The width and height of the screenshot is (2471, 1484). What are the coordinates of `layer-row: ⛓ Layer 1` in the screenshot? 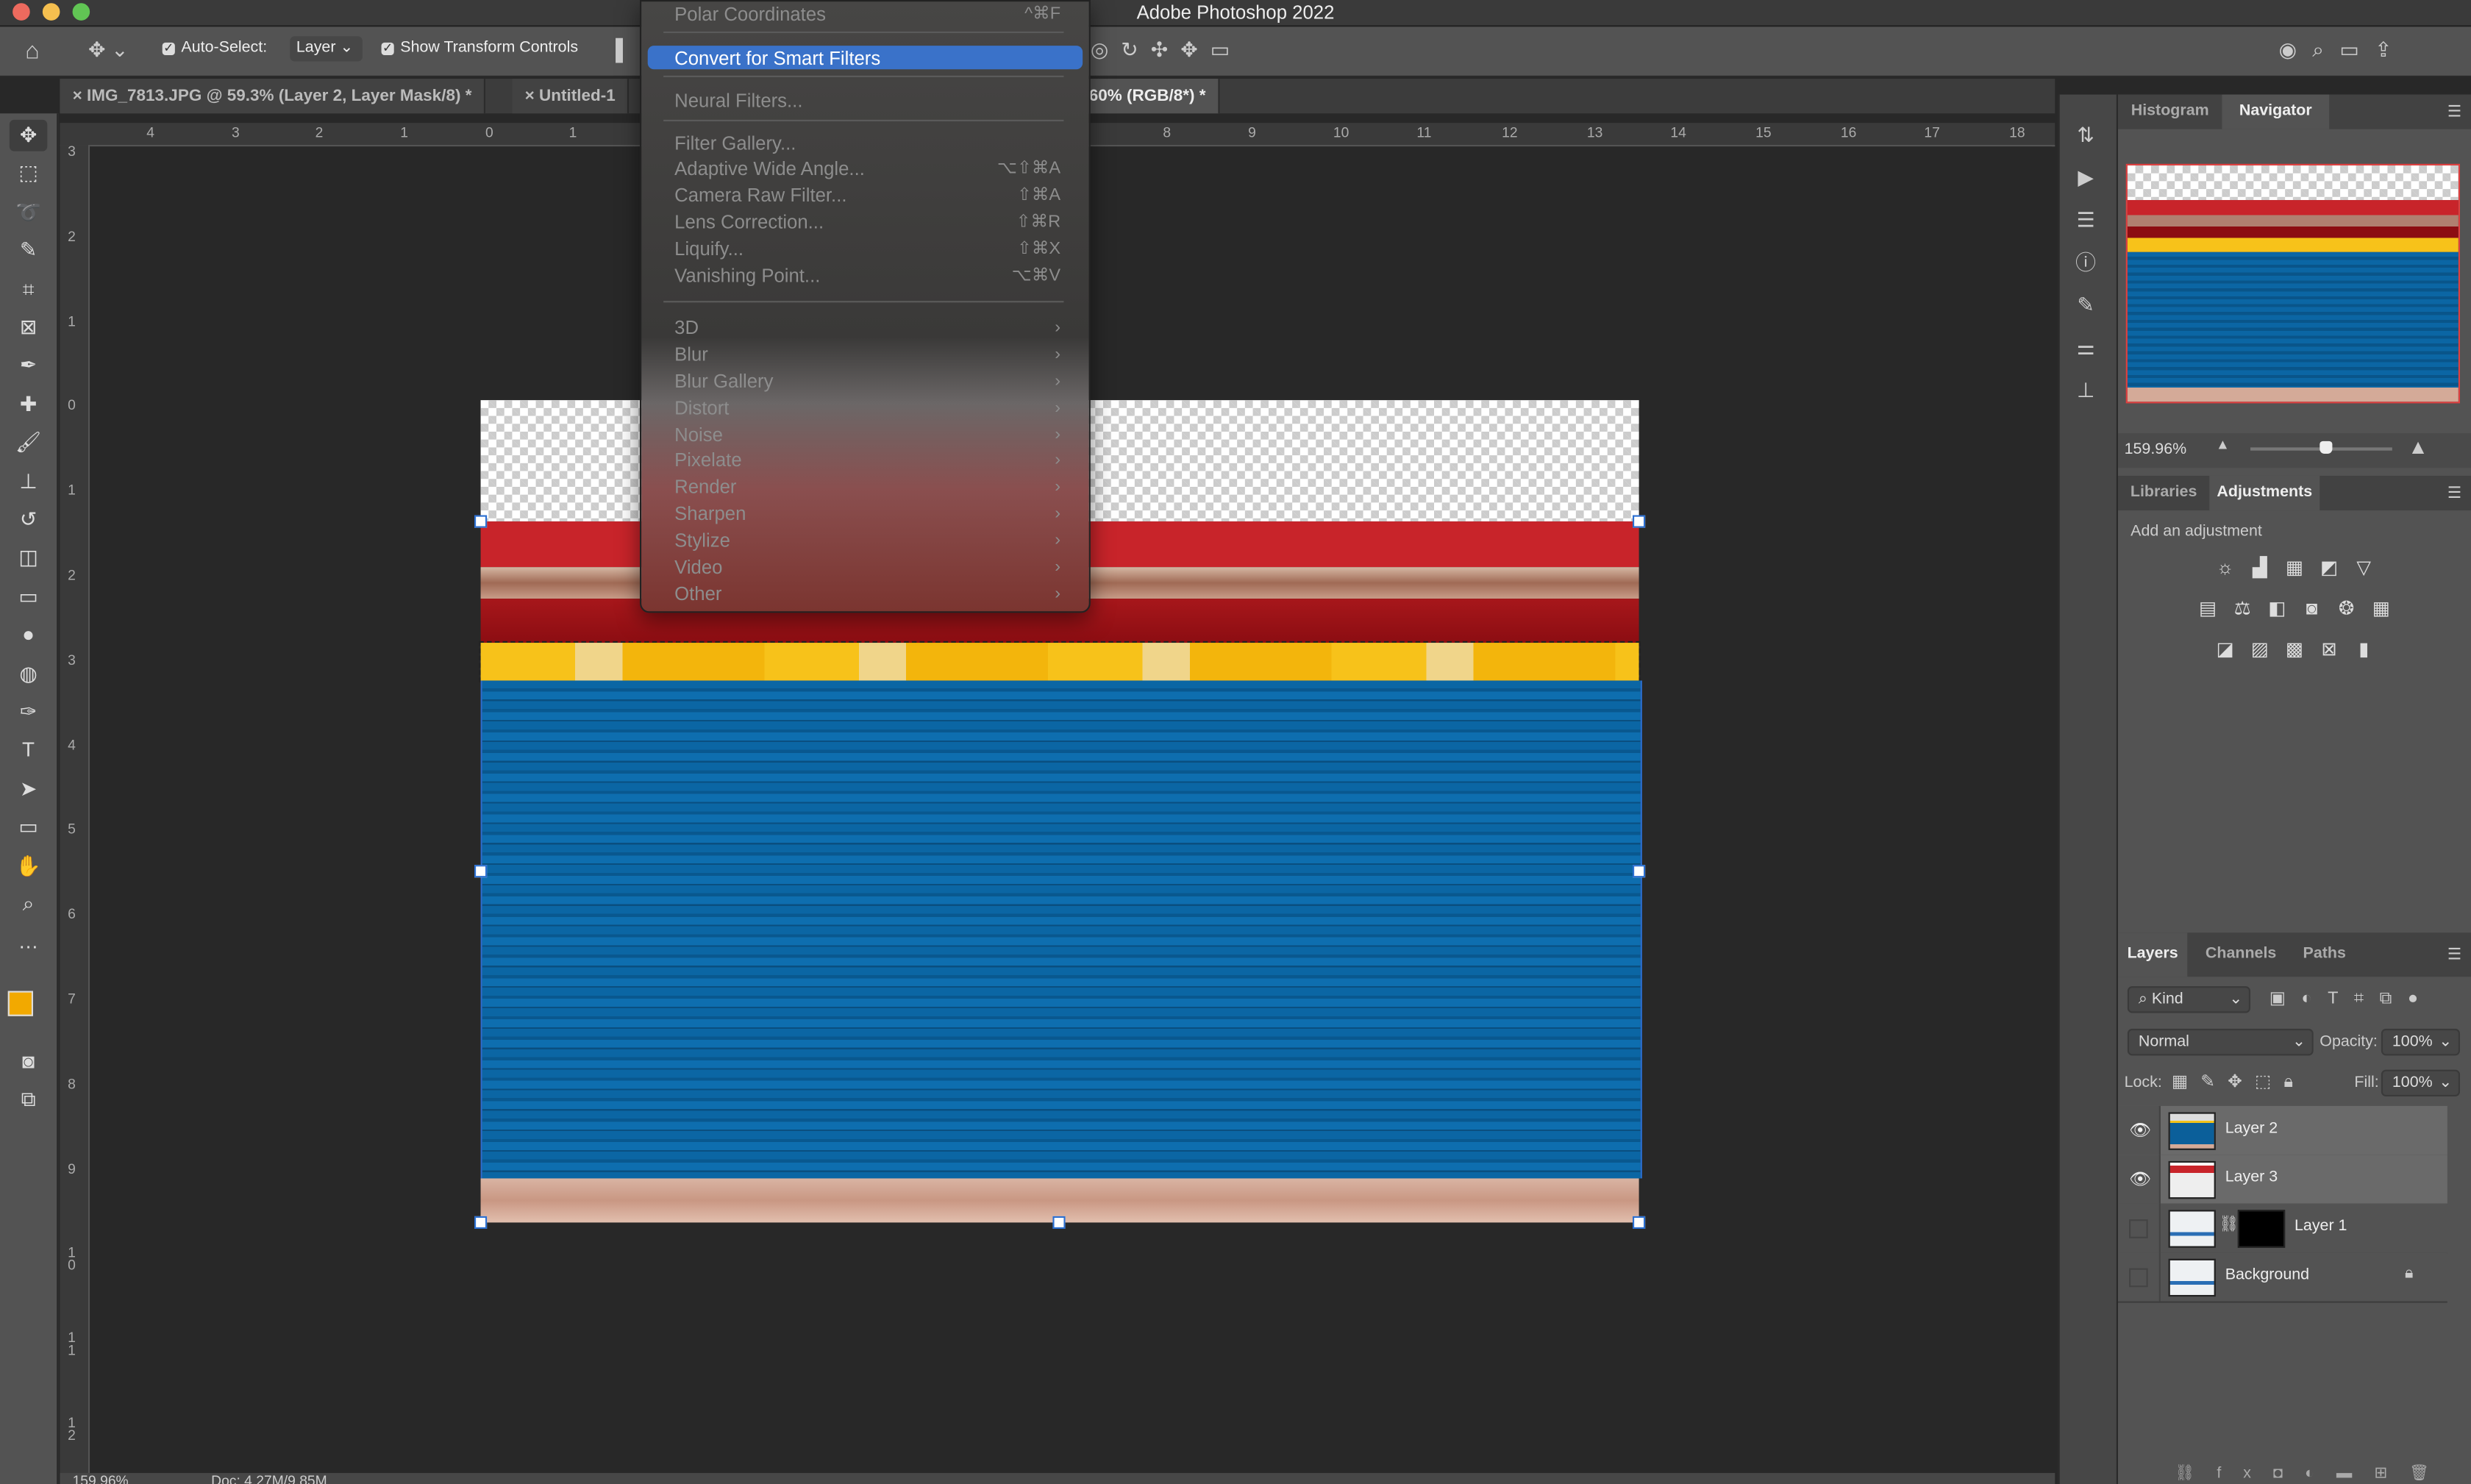 It's located at (2282, 1229).